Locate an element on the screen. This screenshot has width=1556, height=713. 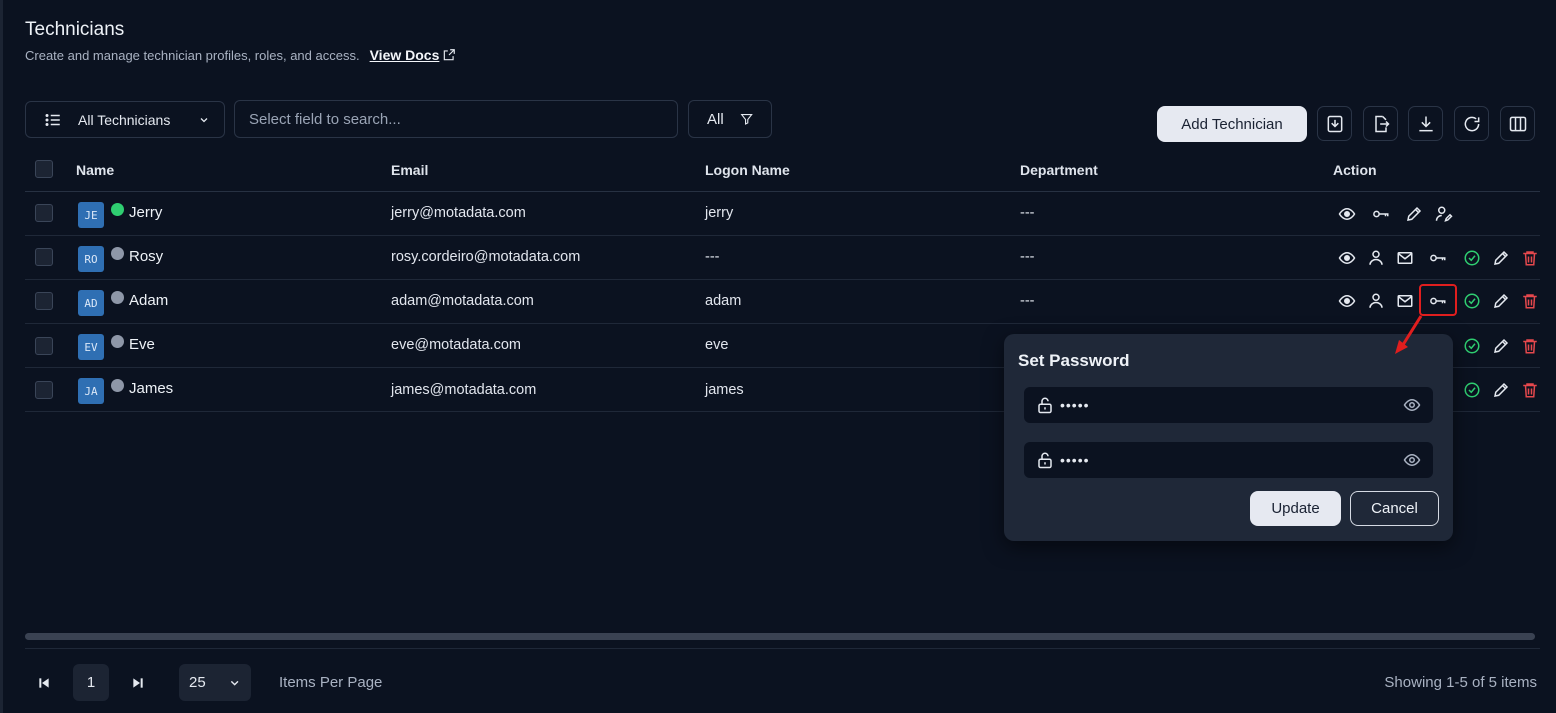
set-password-key-icon is located at coordinates (1438, 301).